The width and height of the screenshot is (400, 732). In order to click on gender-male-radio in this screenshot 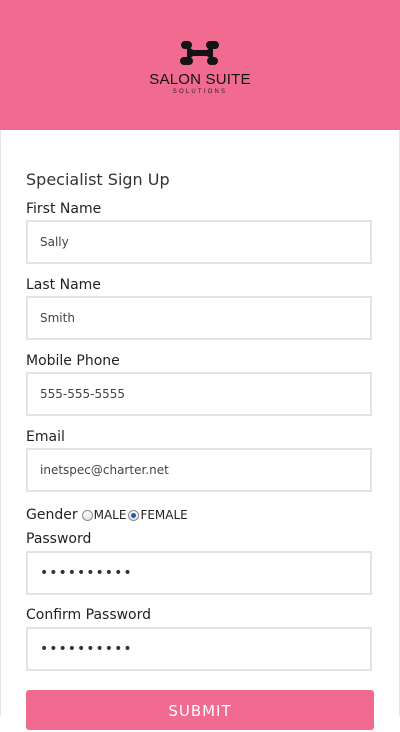, I will do `click(87, 515)`.